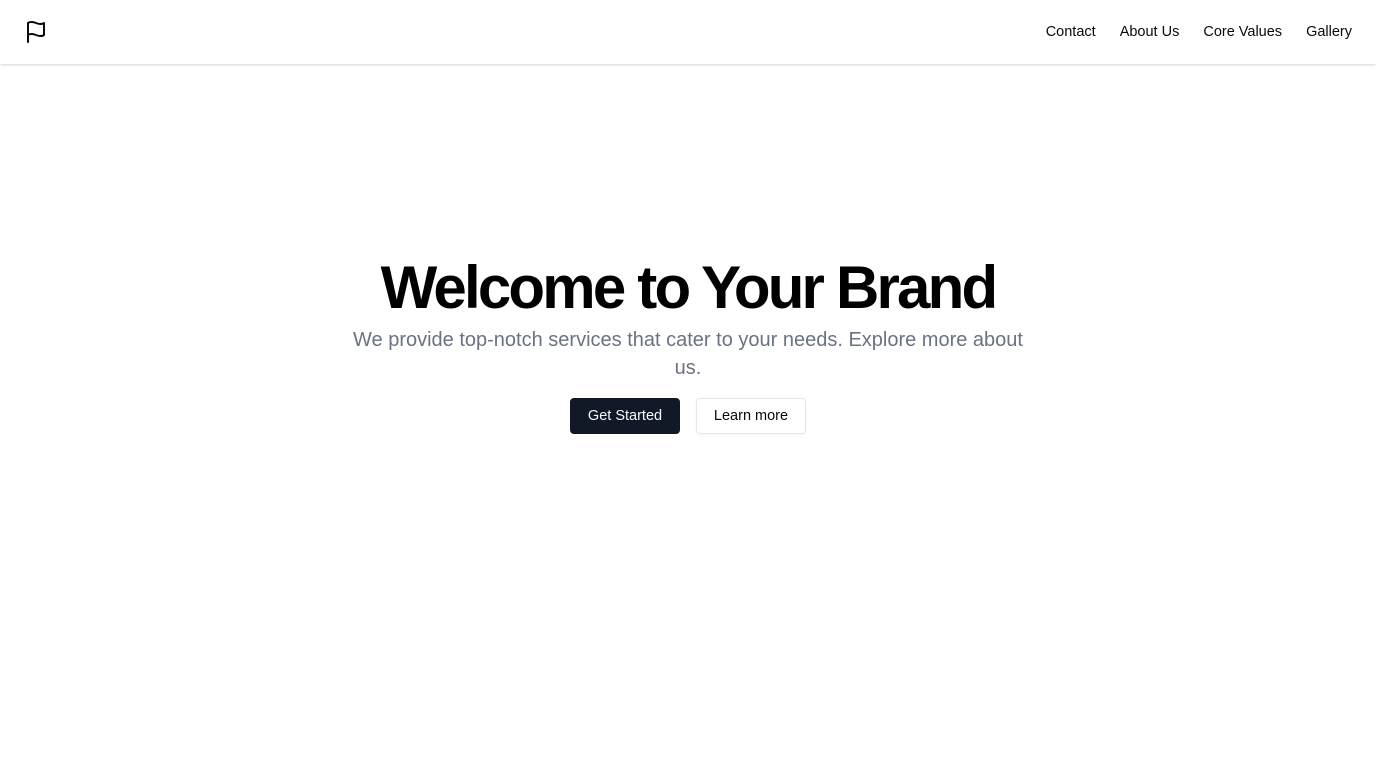 The height and width of the screenshot is (768, 1376). What do you see at coordinates (1329, 32) in the screenshot?
I see `nav-link-gallery: Gallery` at bounding box center [1329, 32].